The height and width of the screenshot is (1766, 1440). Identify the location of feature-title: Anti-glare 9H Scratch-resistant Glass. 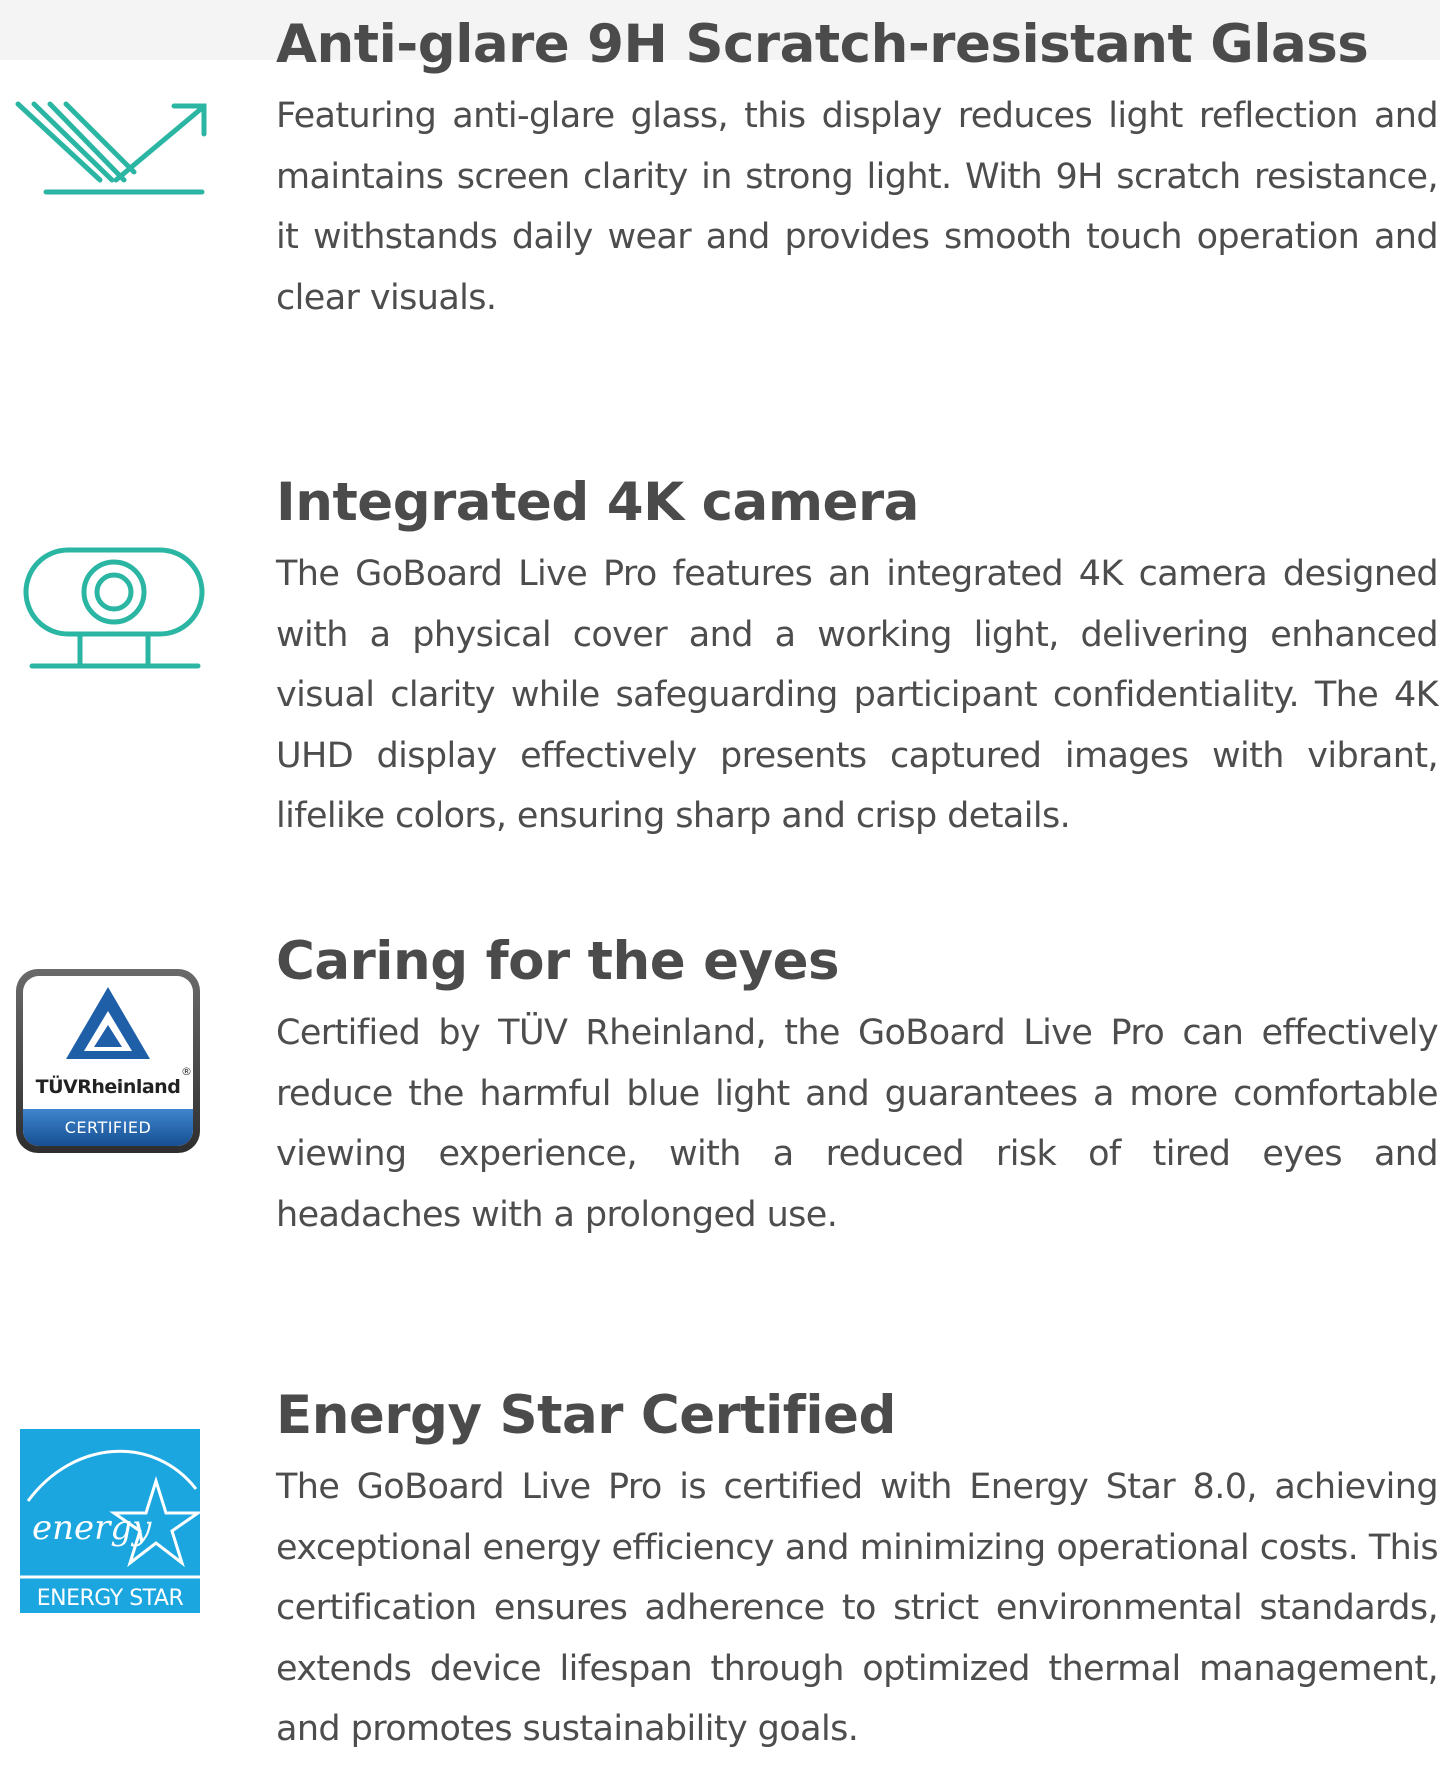
(822, 44).